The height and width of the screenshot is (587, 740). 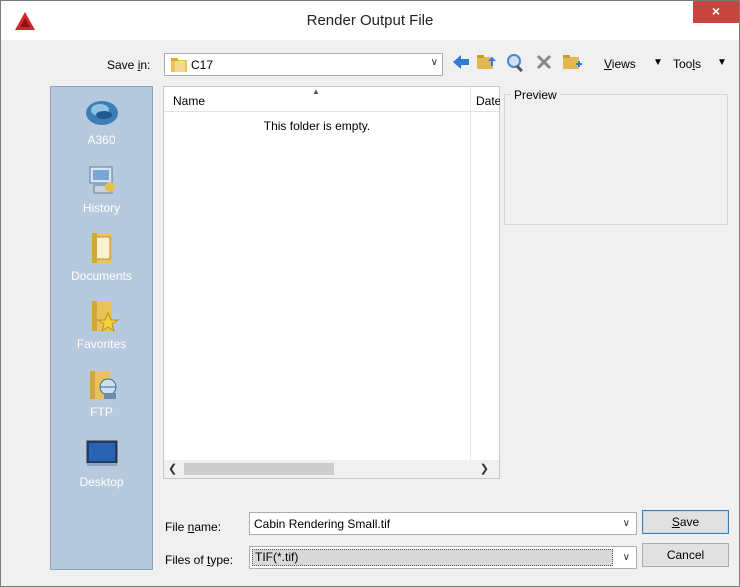 I want to click on title-bar: Render Output File ×, so click(x=370, y=20).